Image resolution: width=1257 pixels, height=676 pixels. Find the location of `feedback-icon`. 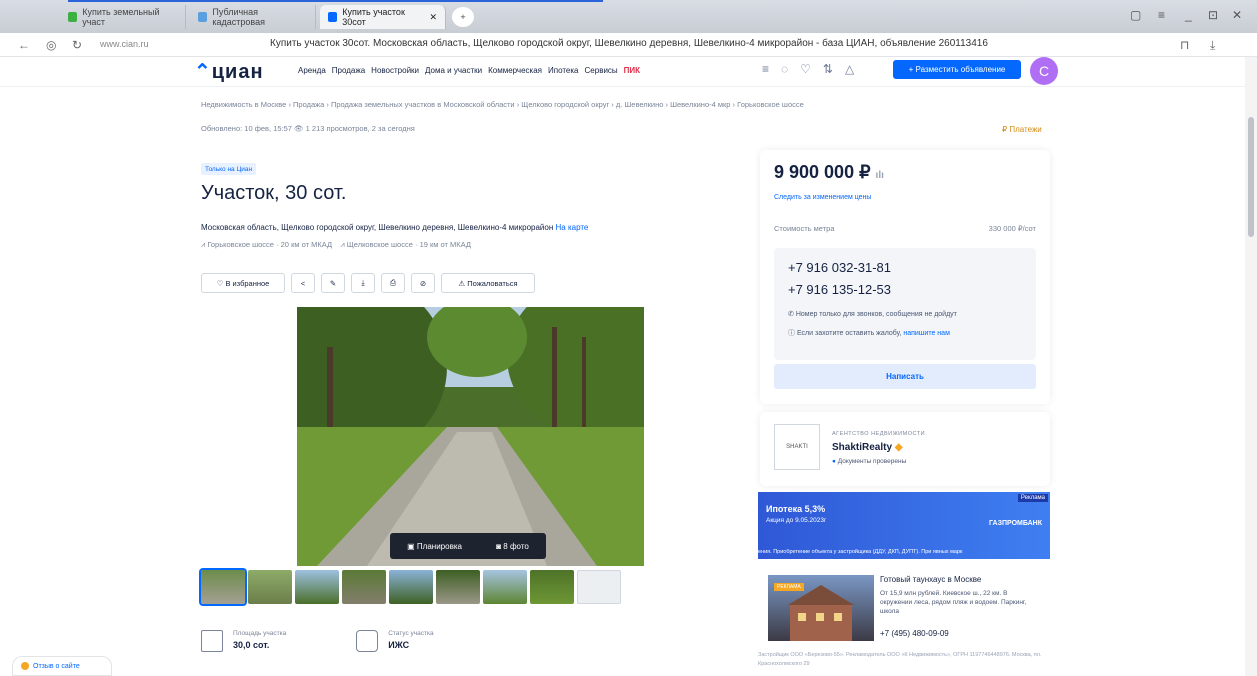

feedback-icon is located at coordinates (25, 666).